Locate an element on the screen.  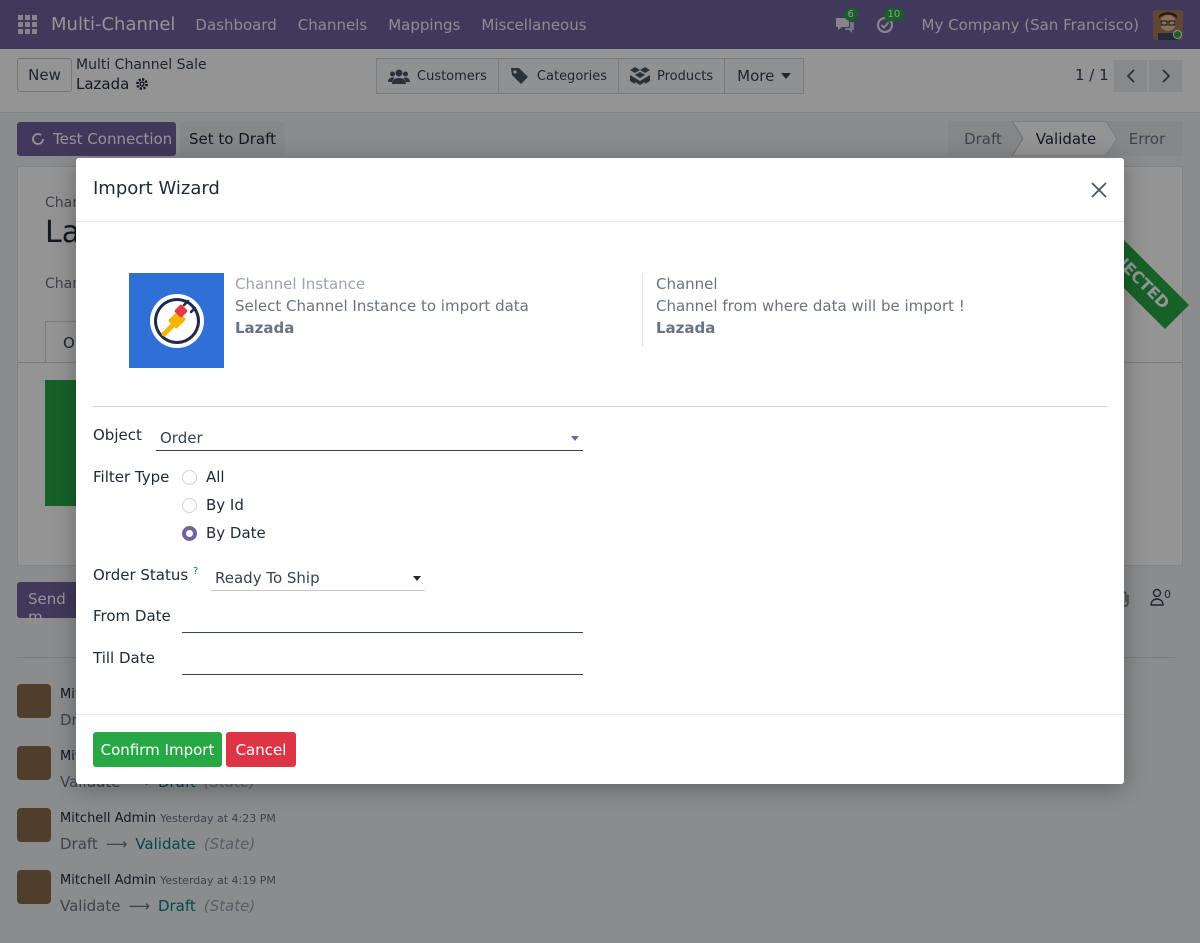
till-date-input is located at coordinates (382, 662).